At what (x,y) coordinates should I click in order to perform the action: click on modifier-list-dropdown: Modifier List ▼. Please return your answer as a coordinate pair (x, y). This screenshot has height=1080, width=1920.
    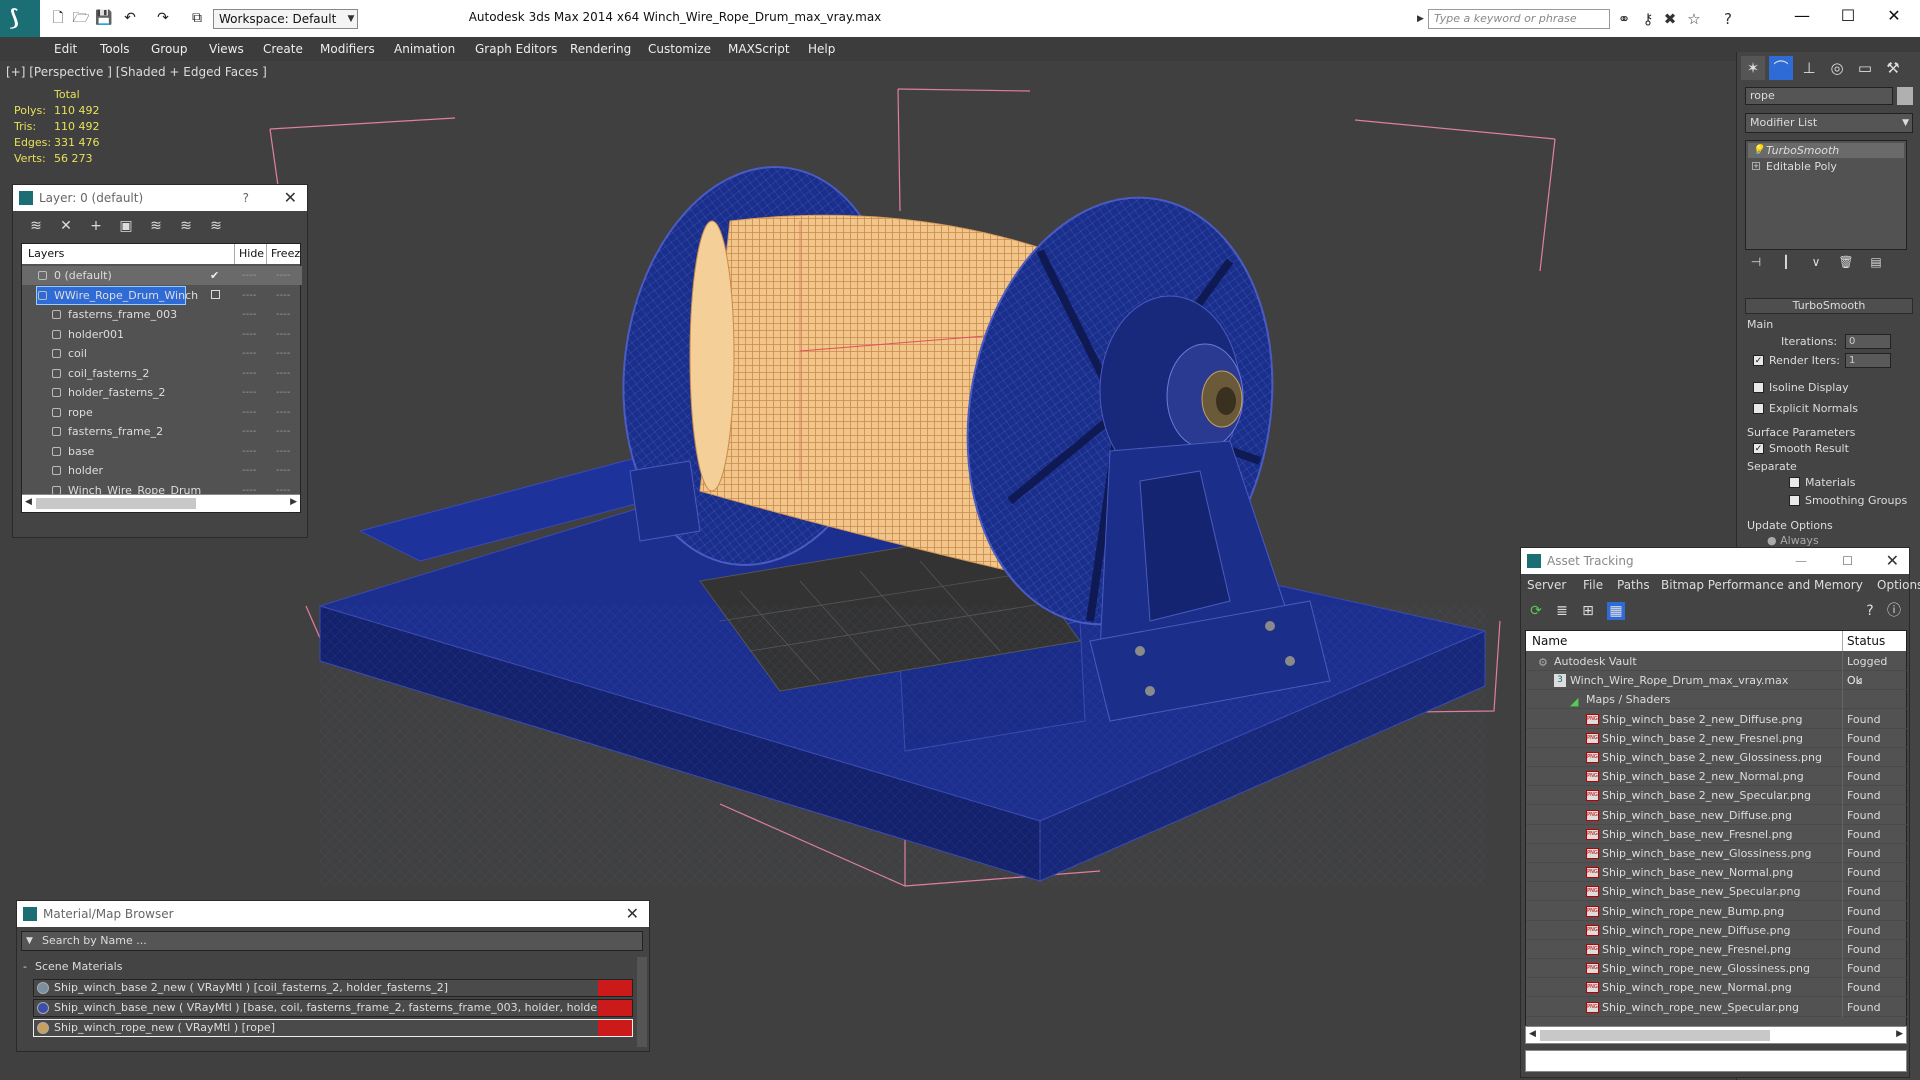
    Looking at the image, I should click on (1829, 123).